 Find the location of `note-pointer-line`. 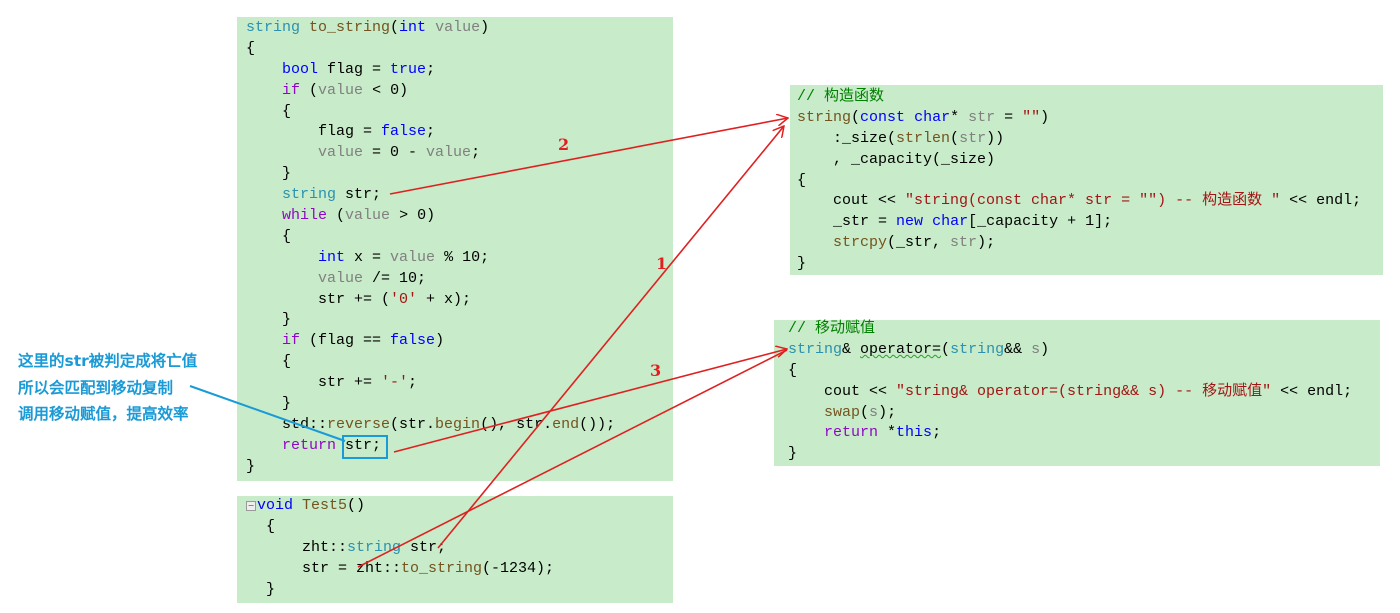

note-pointer-line is located at coordinates (267, 413).